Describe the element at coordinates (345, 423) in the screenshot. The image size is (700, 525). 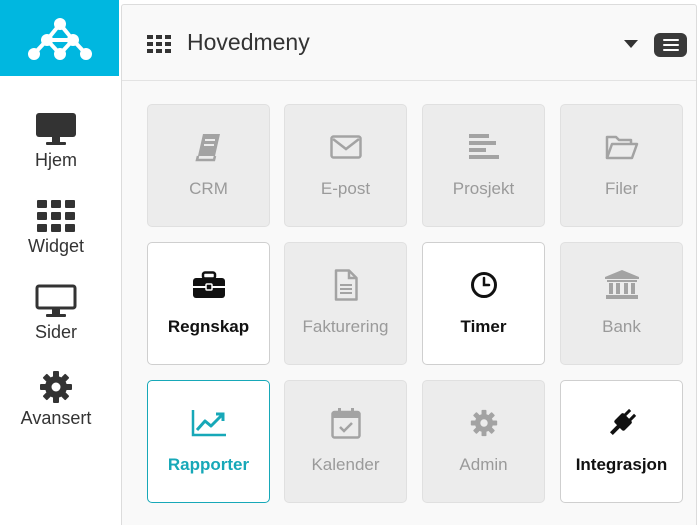
I see `calendar-check-icon` at that location.